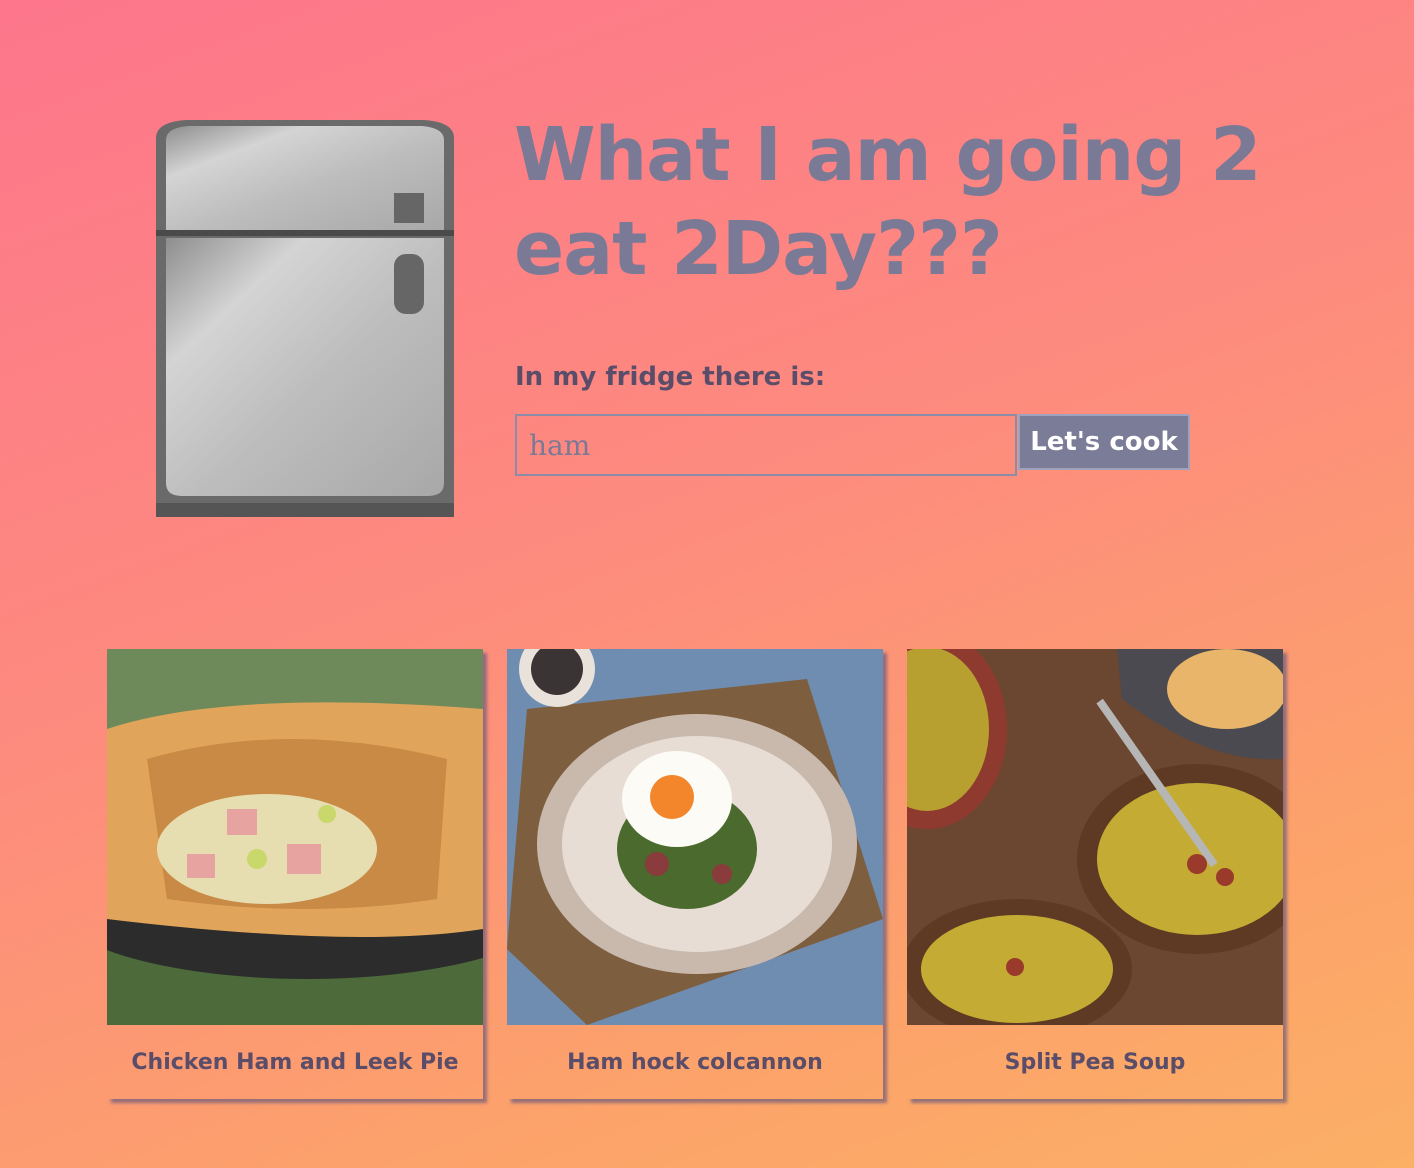 The height and width of the screenshot is (1168, 1414). Describe the element at coordinates (295, 1062) in the screenshot. I see `recipe-title: Chicken Ham and Leek Pie` at that location.